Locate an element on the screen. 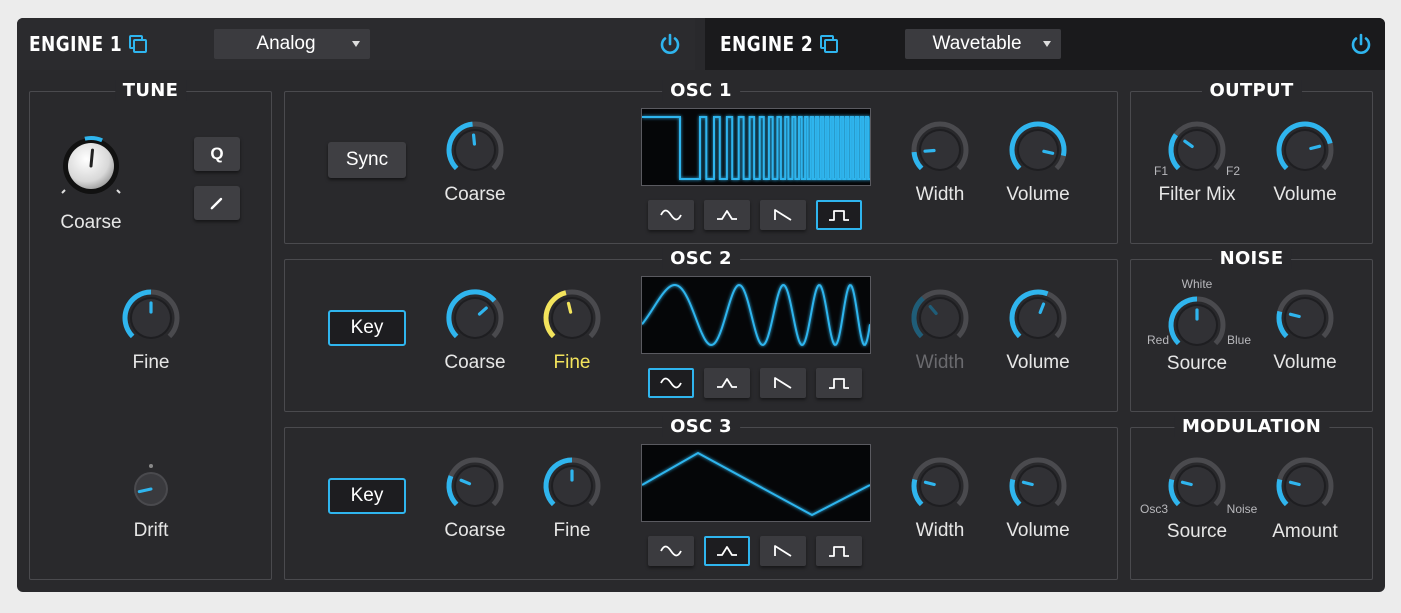 The height and width of the screenshot is (613, 1401). modulation-title: MODULATION is located at coordinates (1251, 426).